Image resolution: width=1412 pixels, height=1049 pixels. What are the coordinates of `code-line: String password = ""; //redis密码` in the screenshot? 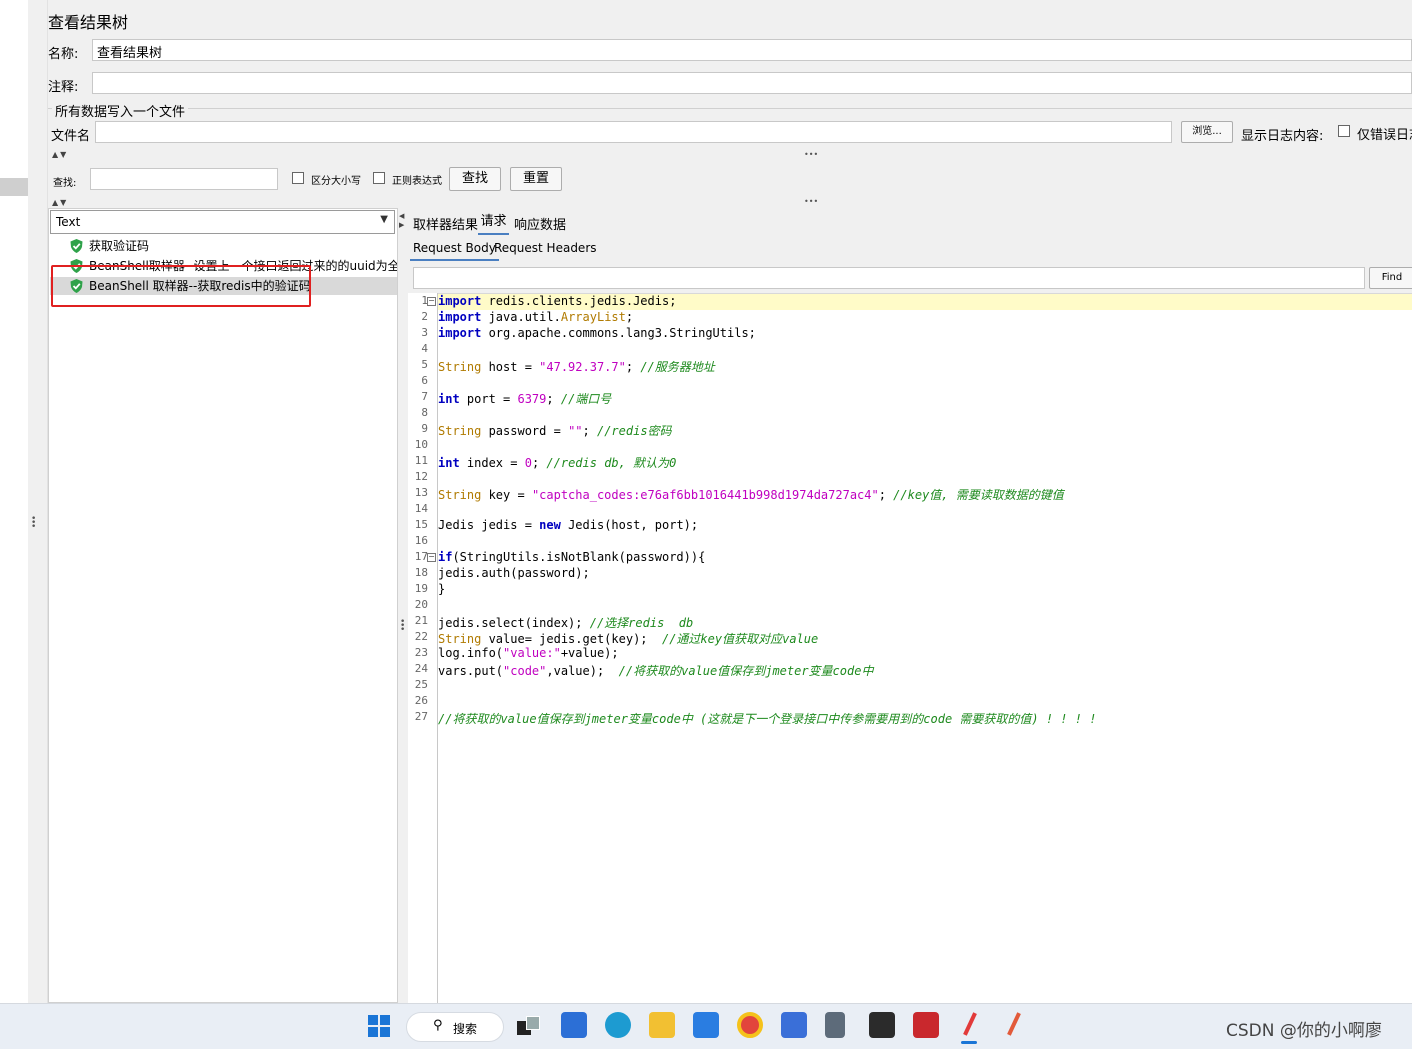 It's located at (555, 431).